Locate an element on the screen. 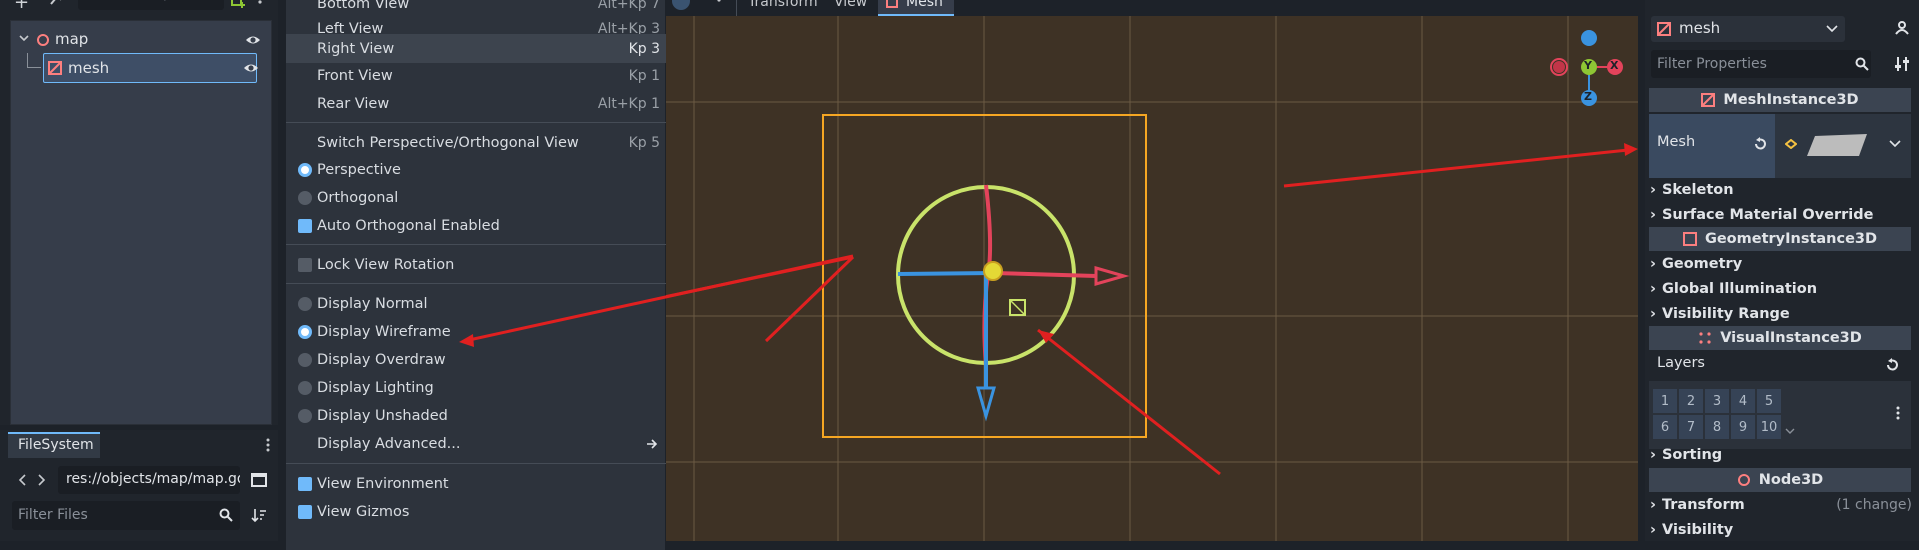 Image resolution: width=1919 pixels, height=550 pixels. tab-view: View is located at coordinates (850, 8).